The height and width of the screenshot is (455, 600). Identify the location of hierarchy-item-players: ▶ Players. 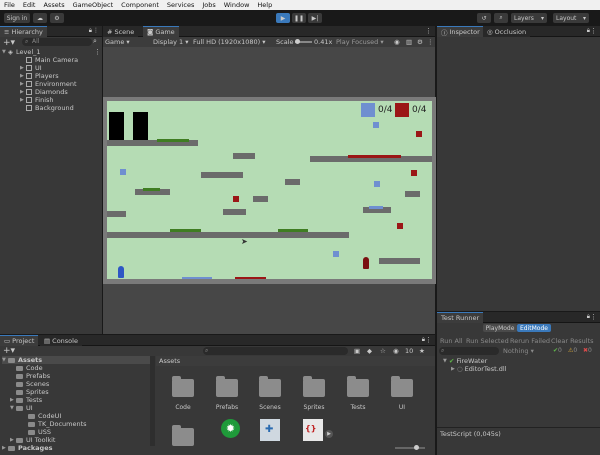
(39, 76).